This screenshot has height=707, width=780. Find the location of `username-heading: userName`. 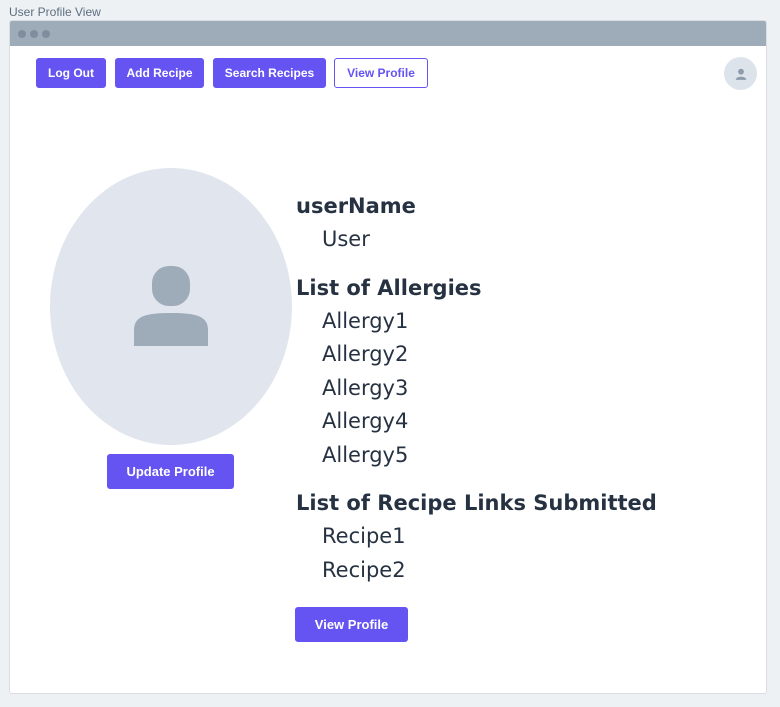

username-heading: userName is located at coordinates (356, 206).